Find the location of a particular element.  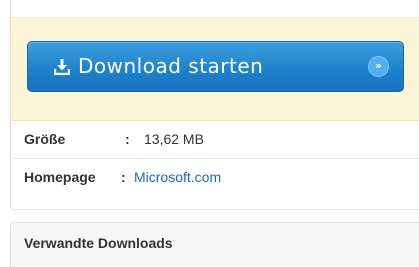

file-size-value: 13,62 MB is located at coordinates (174, 139).